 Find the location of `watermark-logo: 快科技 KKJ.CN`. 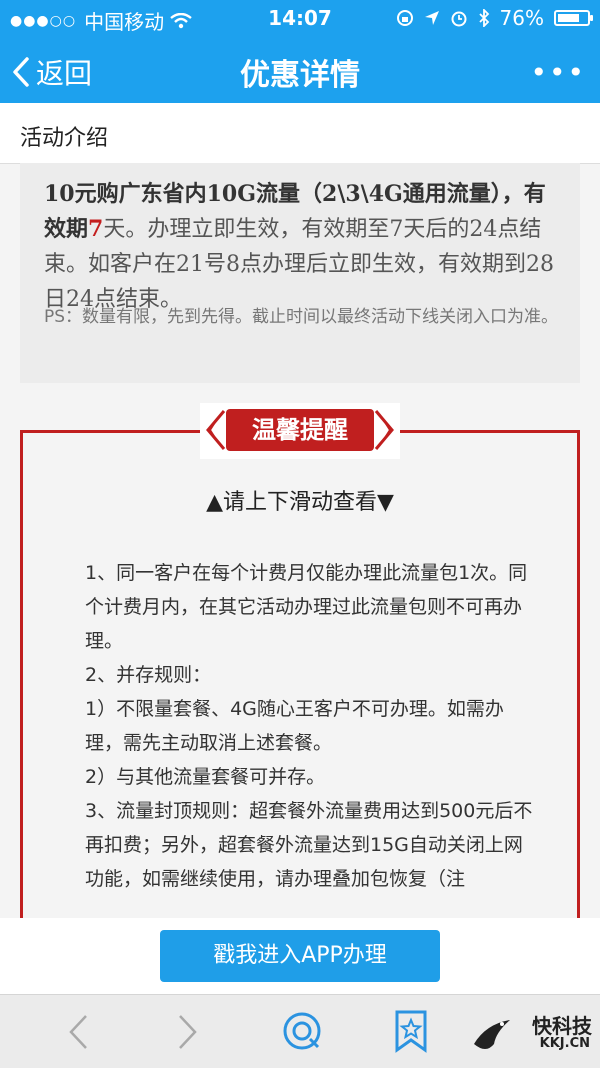

watermark-logo: 快科技 KKJ.CN is located at coordinates (533, 1036).